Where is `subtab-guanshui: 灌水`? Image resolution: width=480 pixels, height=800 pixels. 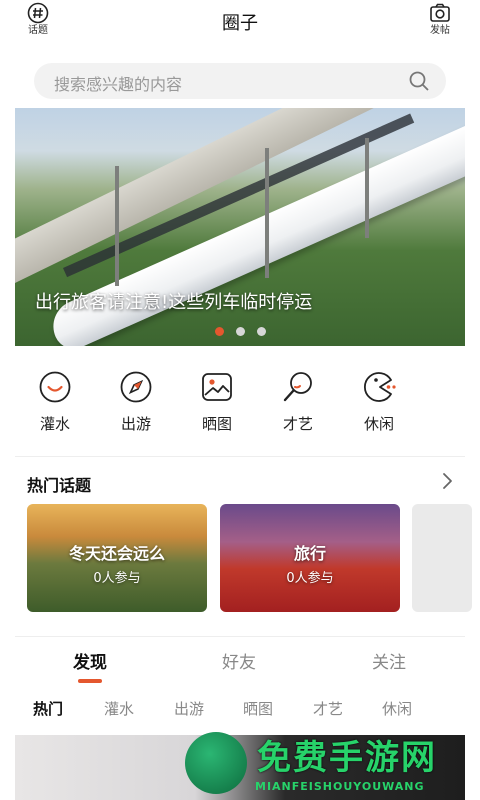 subtab-guanshui: 灌水 is located at coordinates (119, 708).